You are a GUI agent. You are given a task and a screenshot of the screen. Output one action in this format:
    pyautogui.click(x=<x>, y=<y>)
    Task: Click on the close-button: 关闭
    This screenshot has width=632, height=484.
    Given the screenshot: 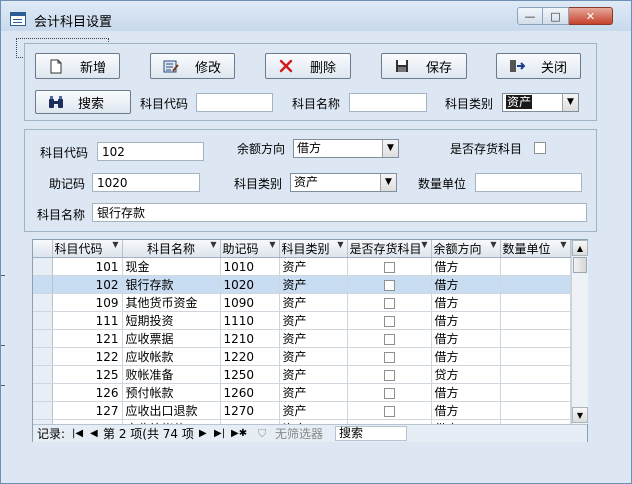 What is the action you would take?
    pyautogui.click(x=538, y=66)
    